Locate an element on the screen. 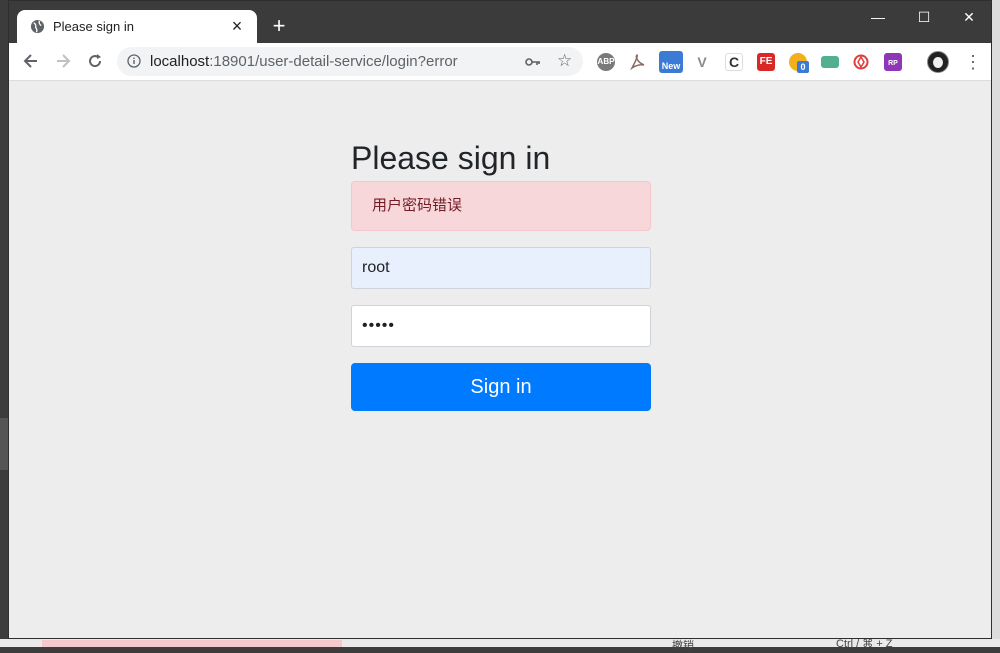 This screenshot has height=653, width=1000. new-tab-button: + is located at coordinates (279, 26).